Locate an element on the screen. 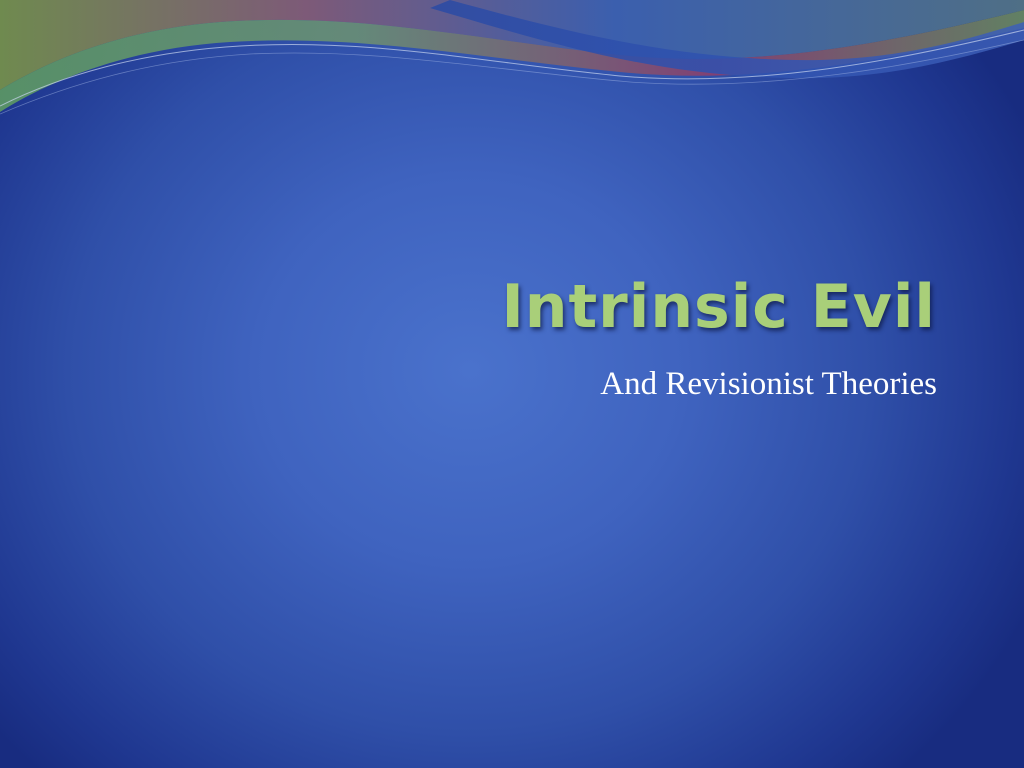 The height and width of the screenshot is (768, 1024). slide-title: Intrinsic Evil is located at coordinates (718, 307).